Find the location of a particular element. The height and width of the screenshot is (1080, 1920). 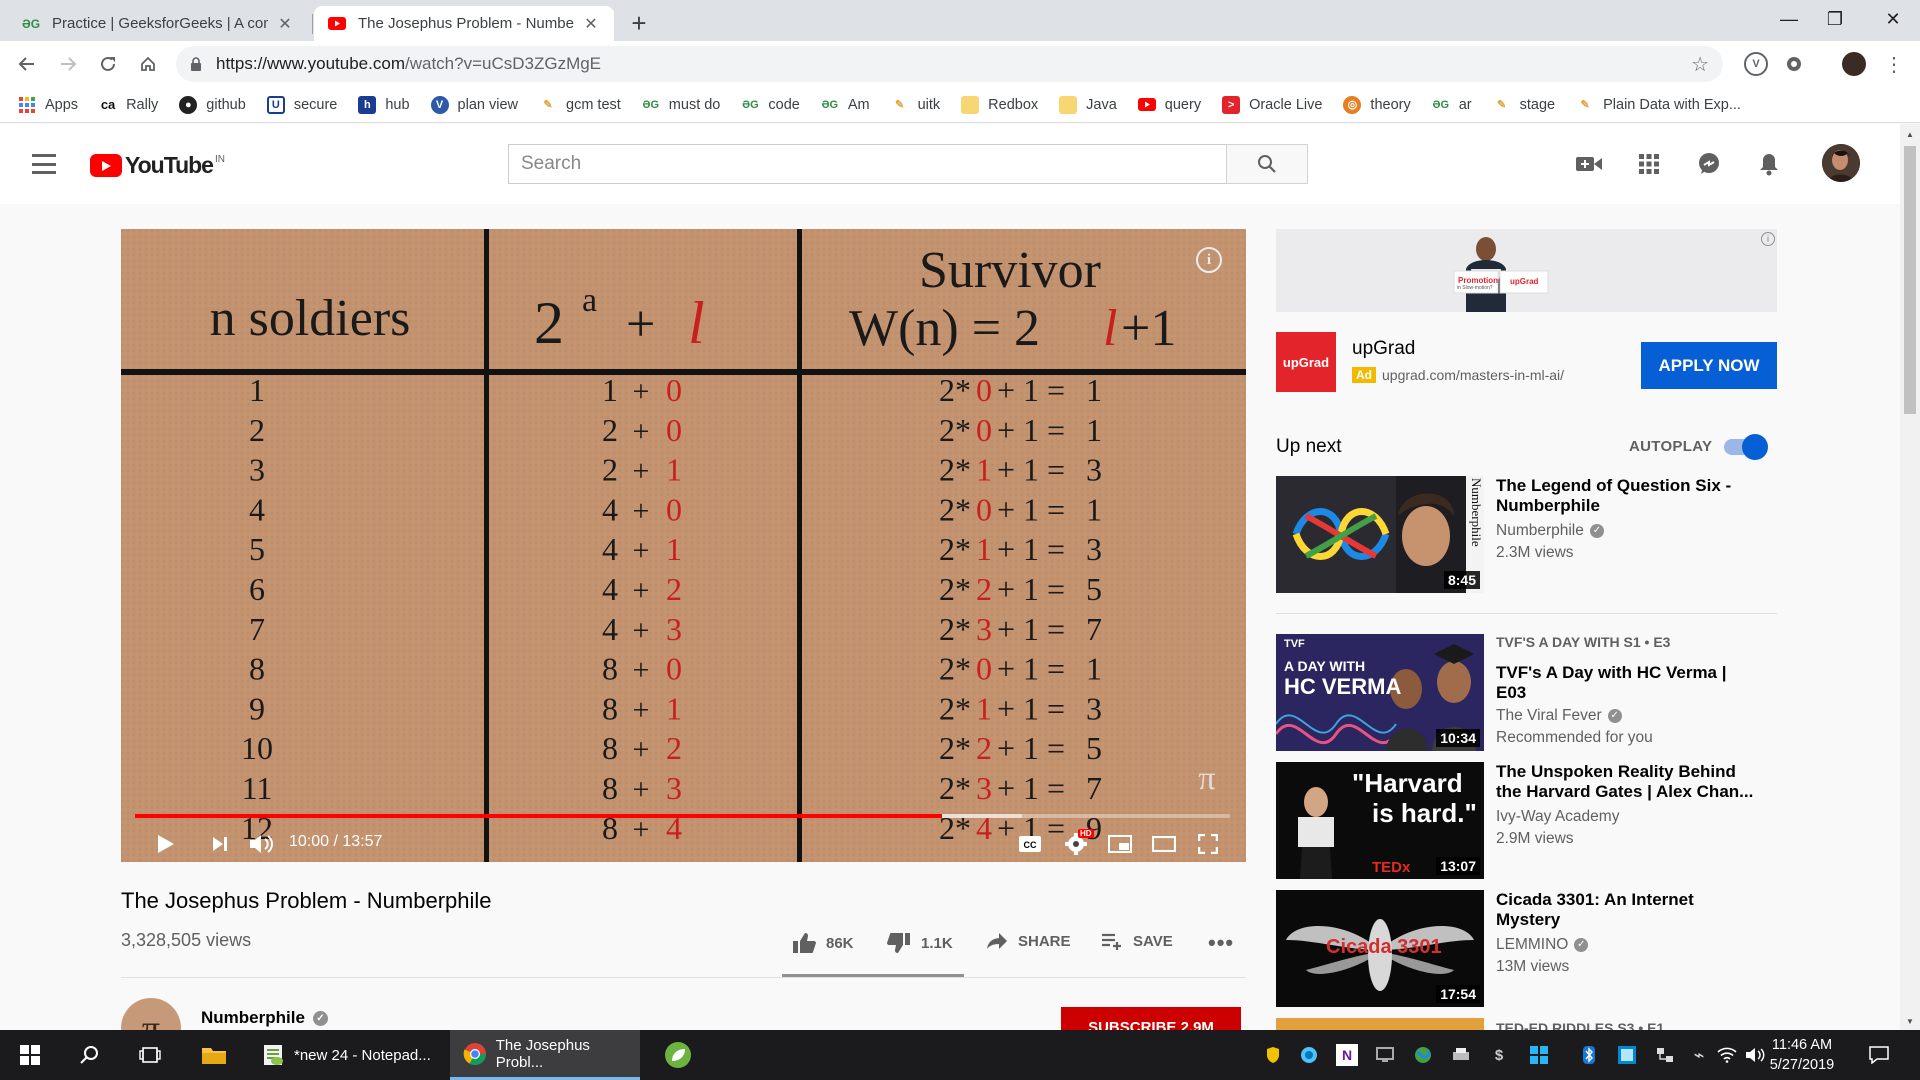

close-window-button: ✕ is located at coordinates (1893, 19).